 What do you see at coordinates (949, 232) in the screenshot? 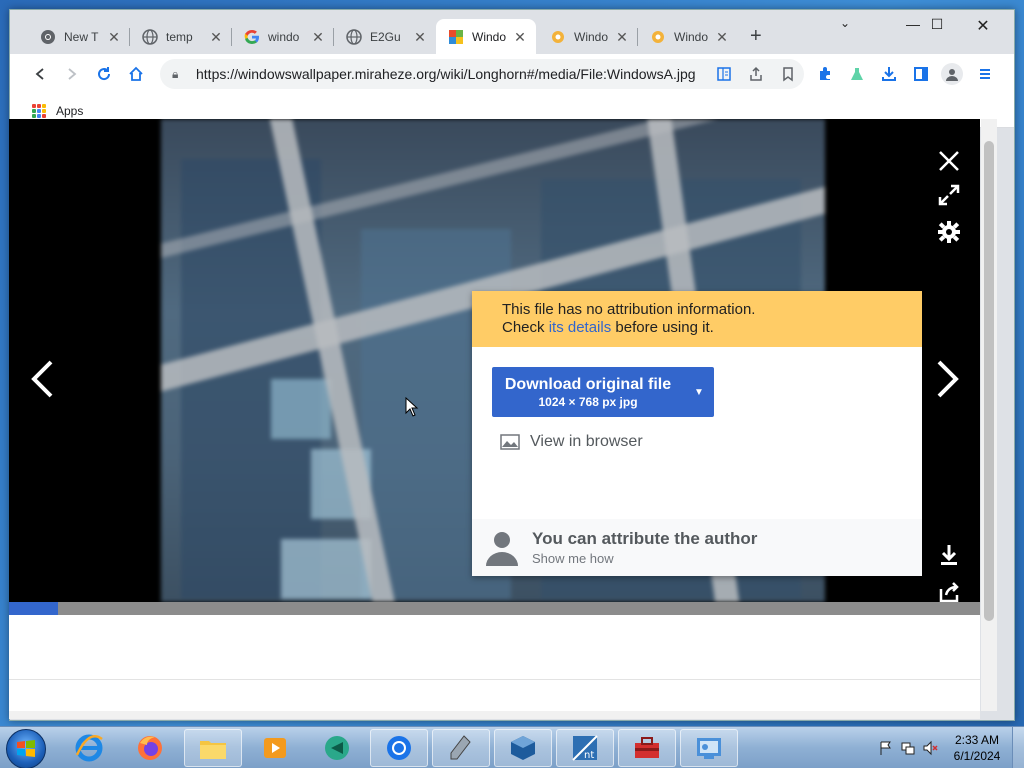
I see `settings-gear-icon` at bounding box center [949, 232].